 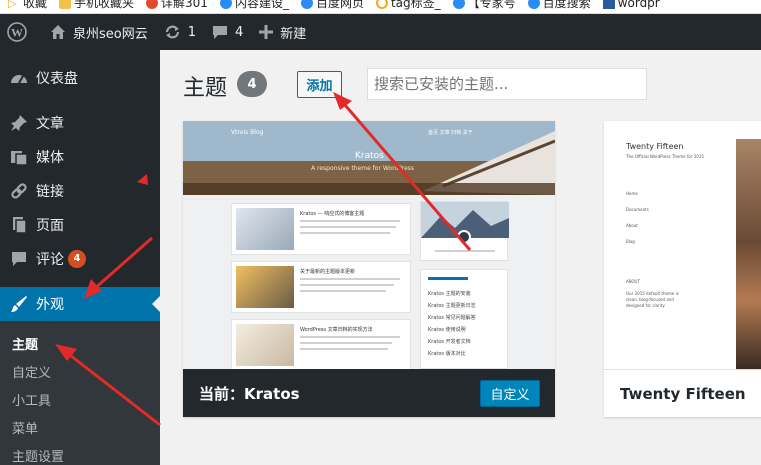 What do you see at coordinates (80, 157) in the screenshot?
I see `sidebar-item-media: 媒体` at bounding box center [80, 157].